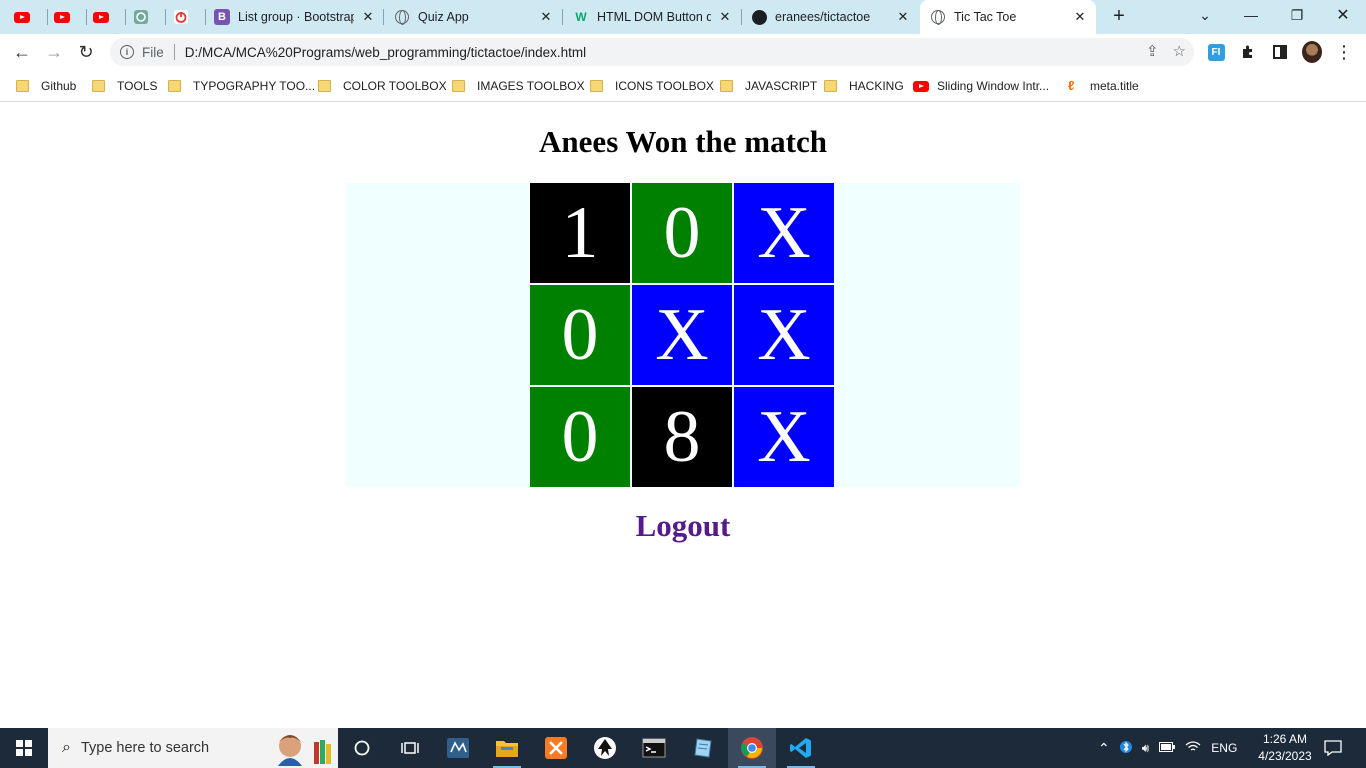 The image size is (1366, 768). I want to click on reload-icon: ↻, so click(86, 52).